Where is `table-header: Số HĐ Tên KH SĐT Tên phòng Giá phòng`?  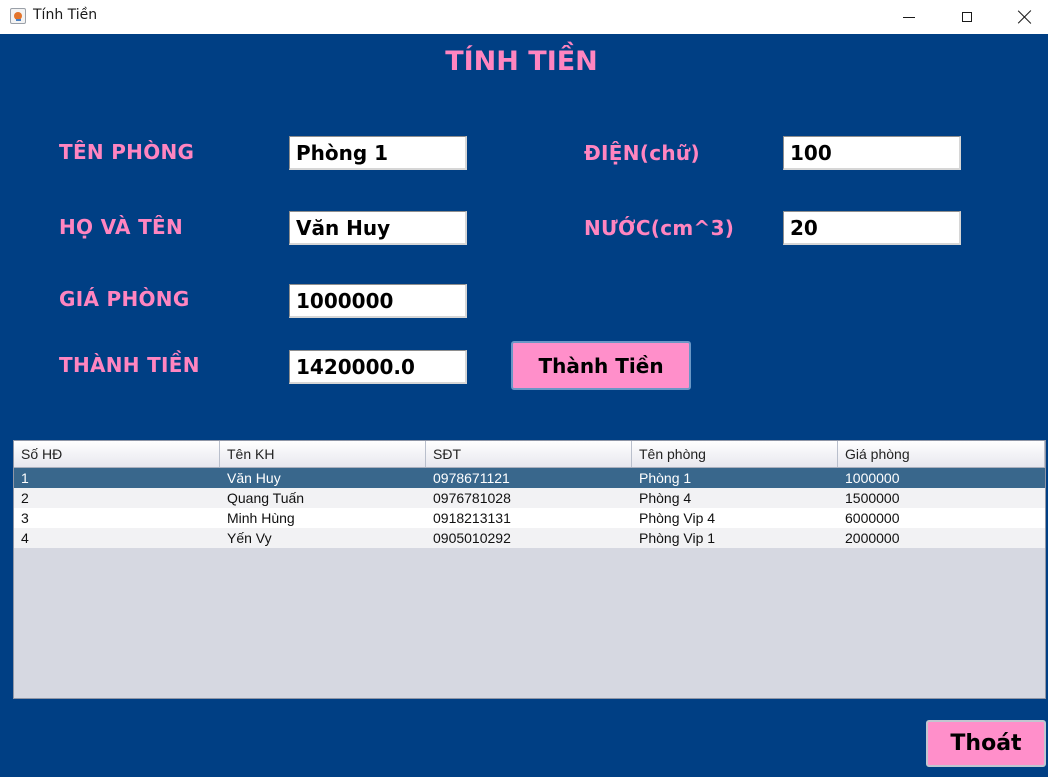 table-header: Số HĐ Tên KH SĐT Tên phòng Giá phòng is located at coordinates (529, 454).